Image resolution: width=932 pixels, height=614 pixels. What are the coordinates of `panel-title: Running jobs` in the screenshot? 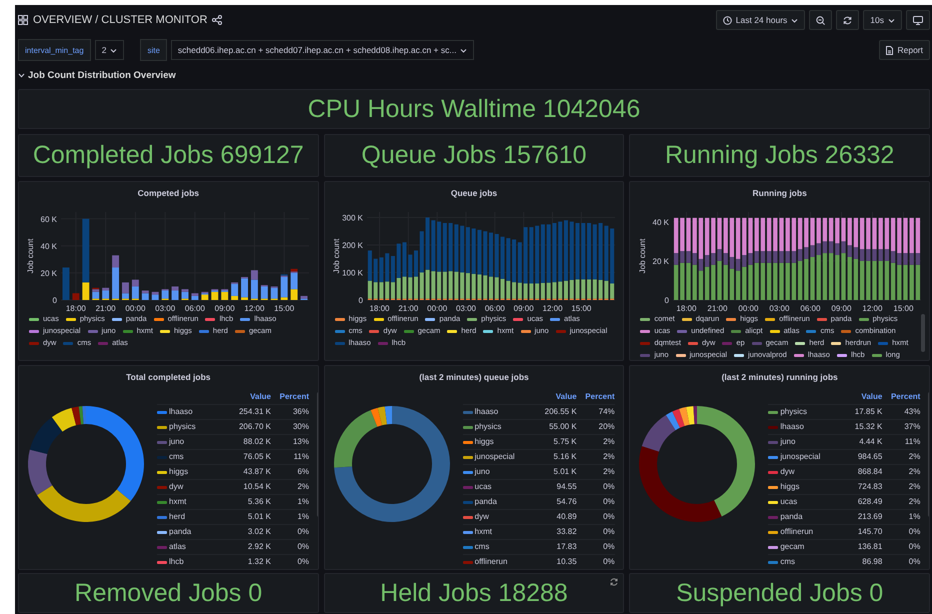 It's located at (779, 193).